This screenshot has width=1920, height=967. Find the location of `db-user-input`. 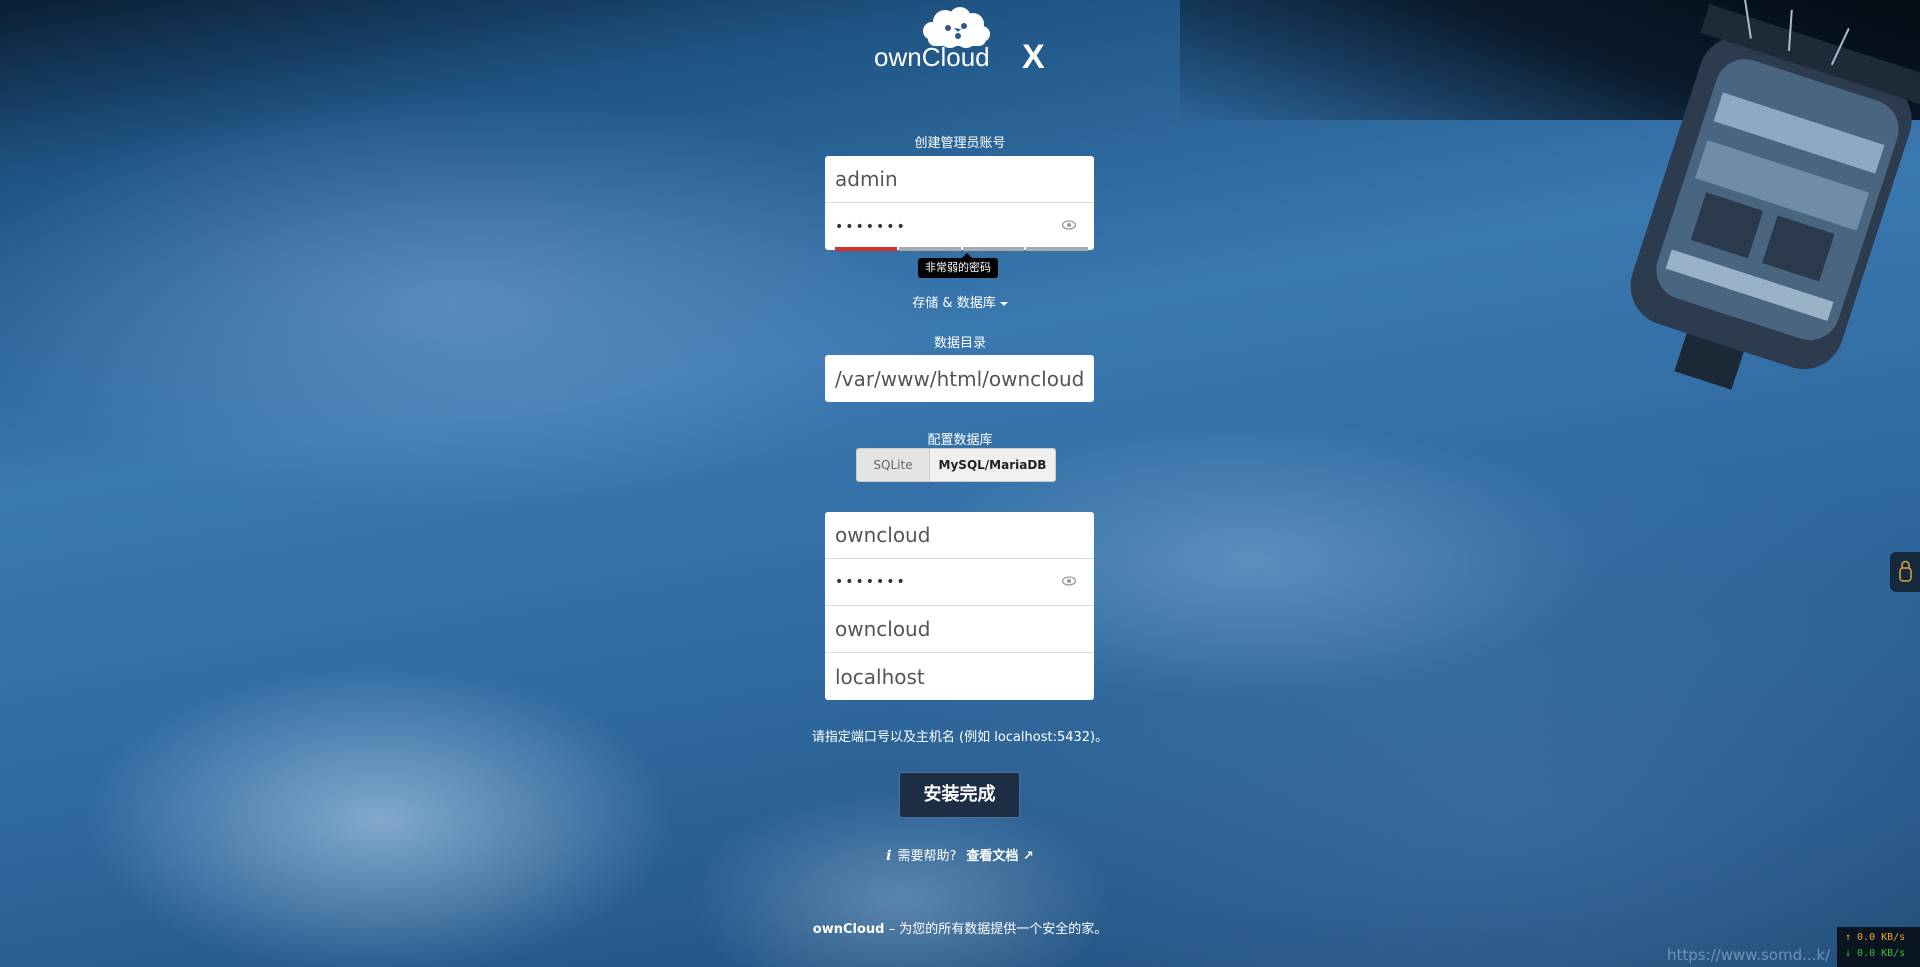

db-user-input is located at coordinates (959, 535).